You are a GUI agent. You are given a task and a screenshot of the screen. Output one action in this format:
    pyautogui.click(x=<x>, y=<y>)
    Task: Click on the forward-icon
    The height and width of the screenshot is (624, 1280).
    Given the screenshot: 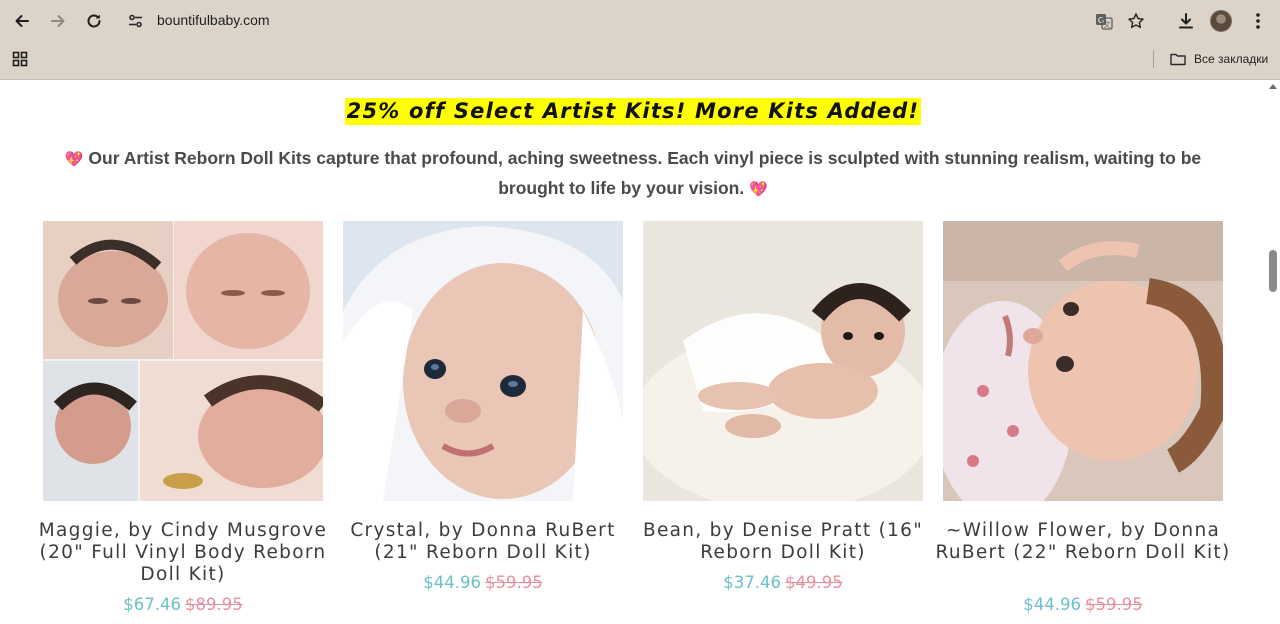 What is the action you would take?
    pyautogui.click(x=58, y=21)
    